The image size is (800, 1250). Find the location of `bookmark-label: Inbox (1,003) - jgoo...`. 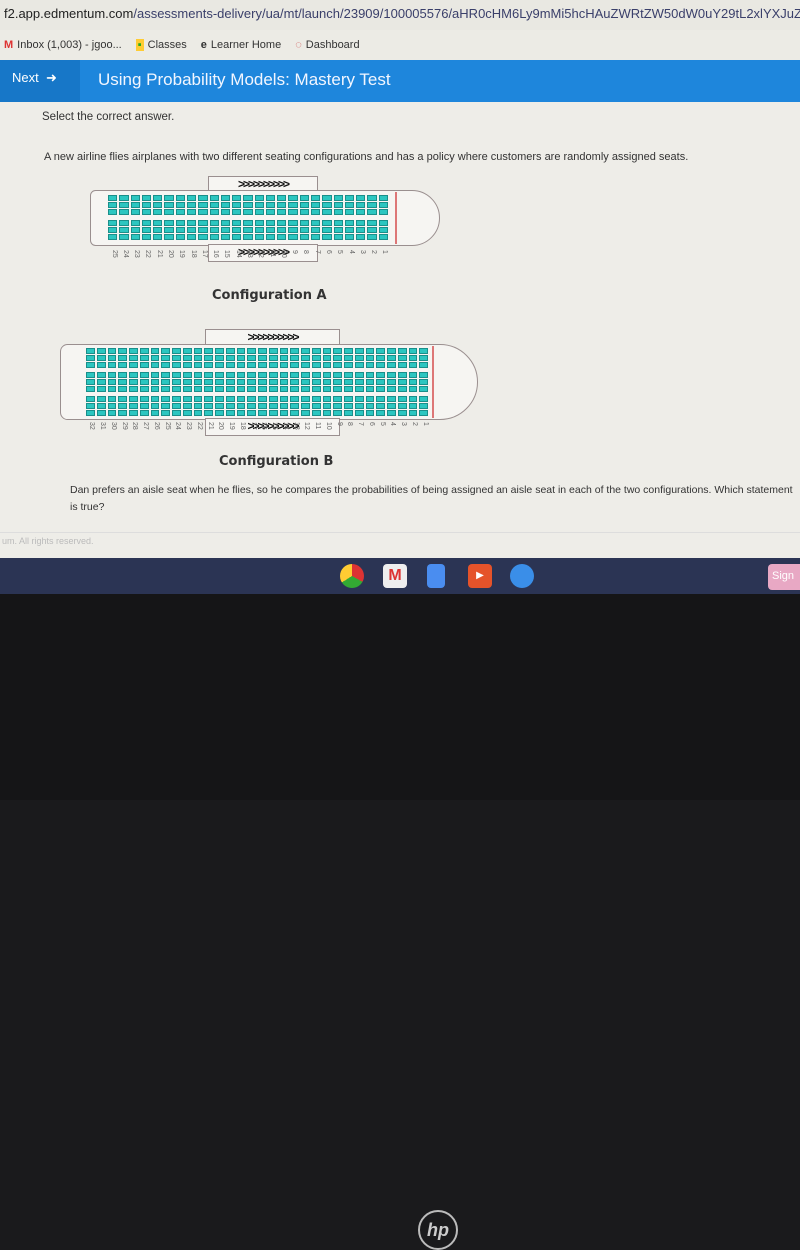

bookmark-label: Inbox (1,003) - jgoo... is located at coordinates (69, 45).